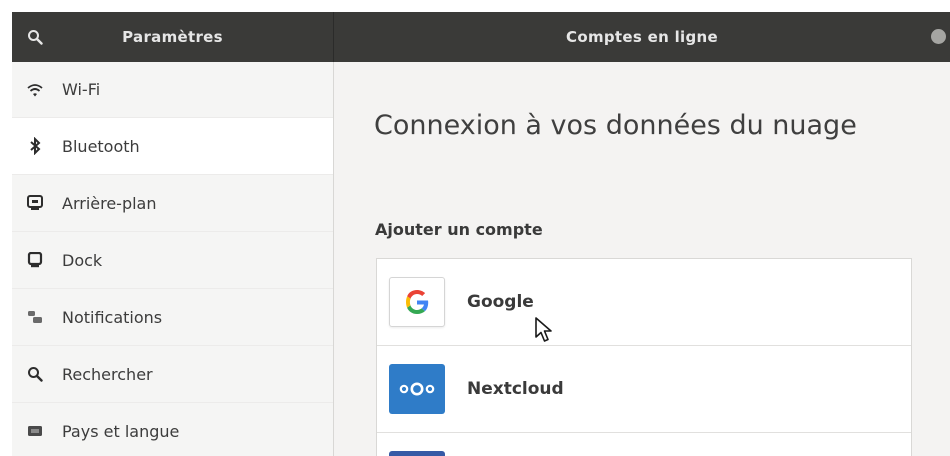 Image resolution: width=950 pixels, height=456 pixels. I want to click on panel-title: Comptes en ligne, so click(642, 37).